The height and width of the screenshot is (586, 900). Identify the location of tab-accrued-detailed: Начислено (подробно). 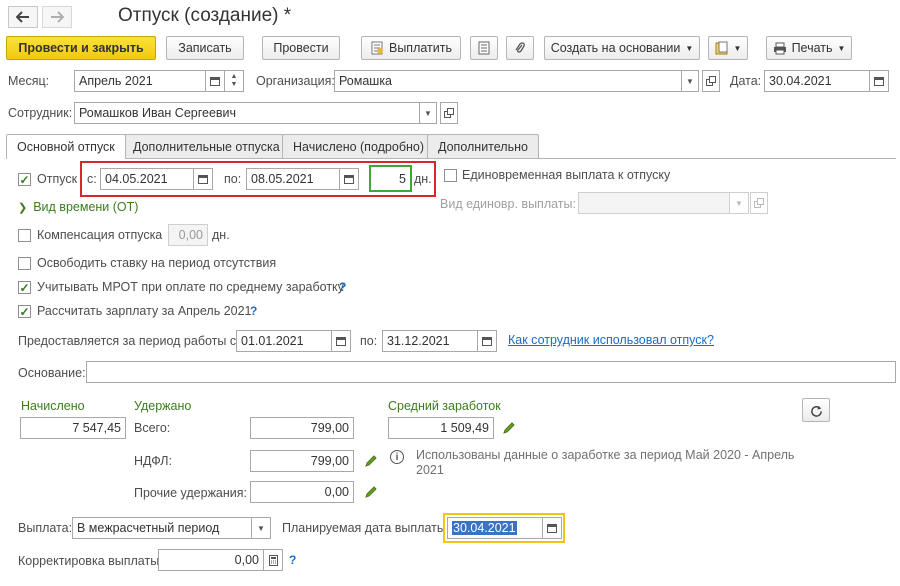
(359, 146).